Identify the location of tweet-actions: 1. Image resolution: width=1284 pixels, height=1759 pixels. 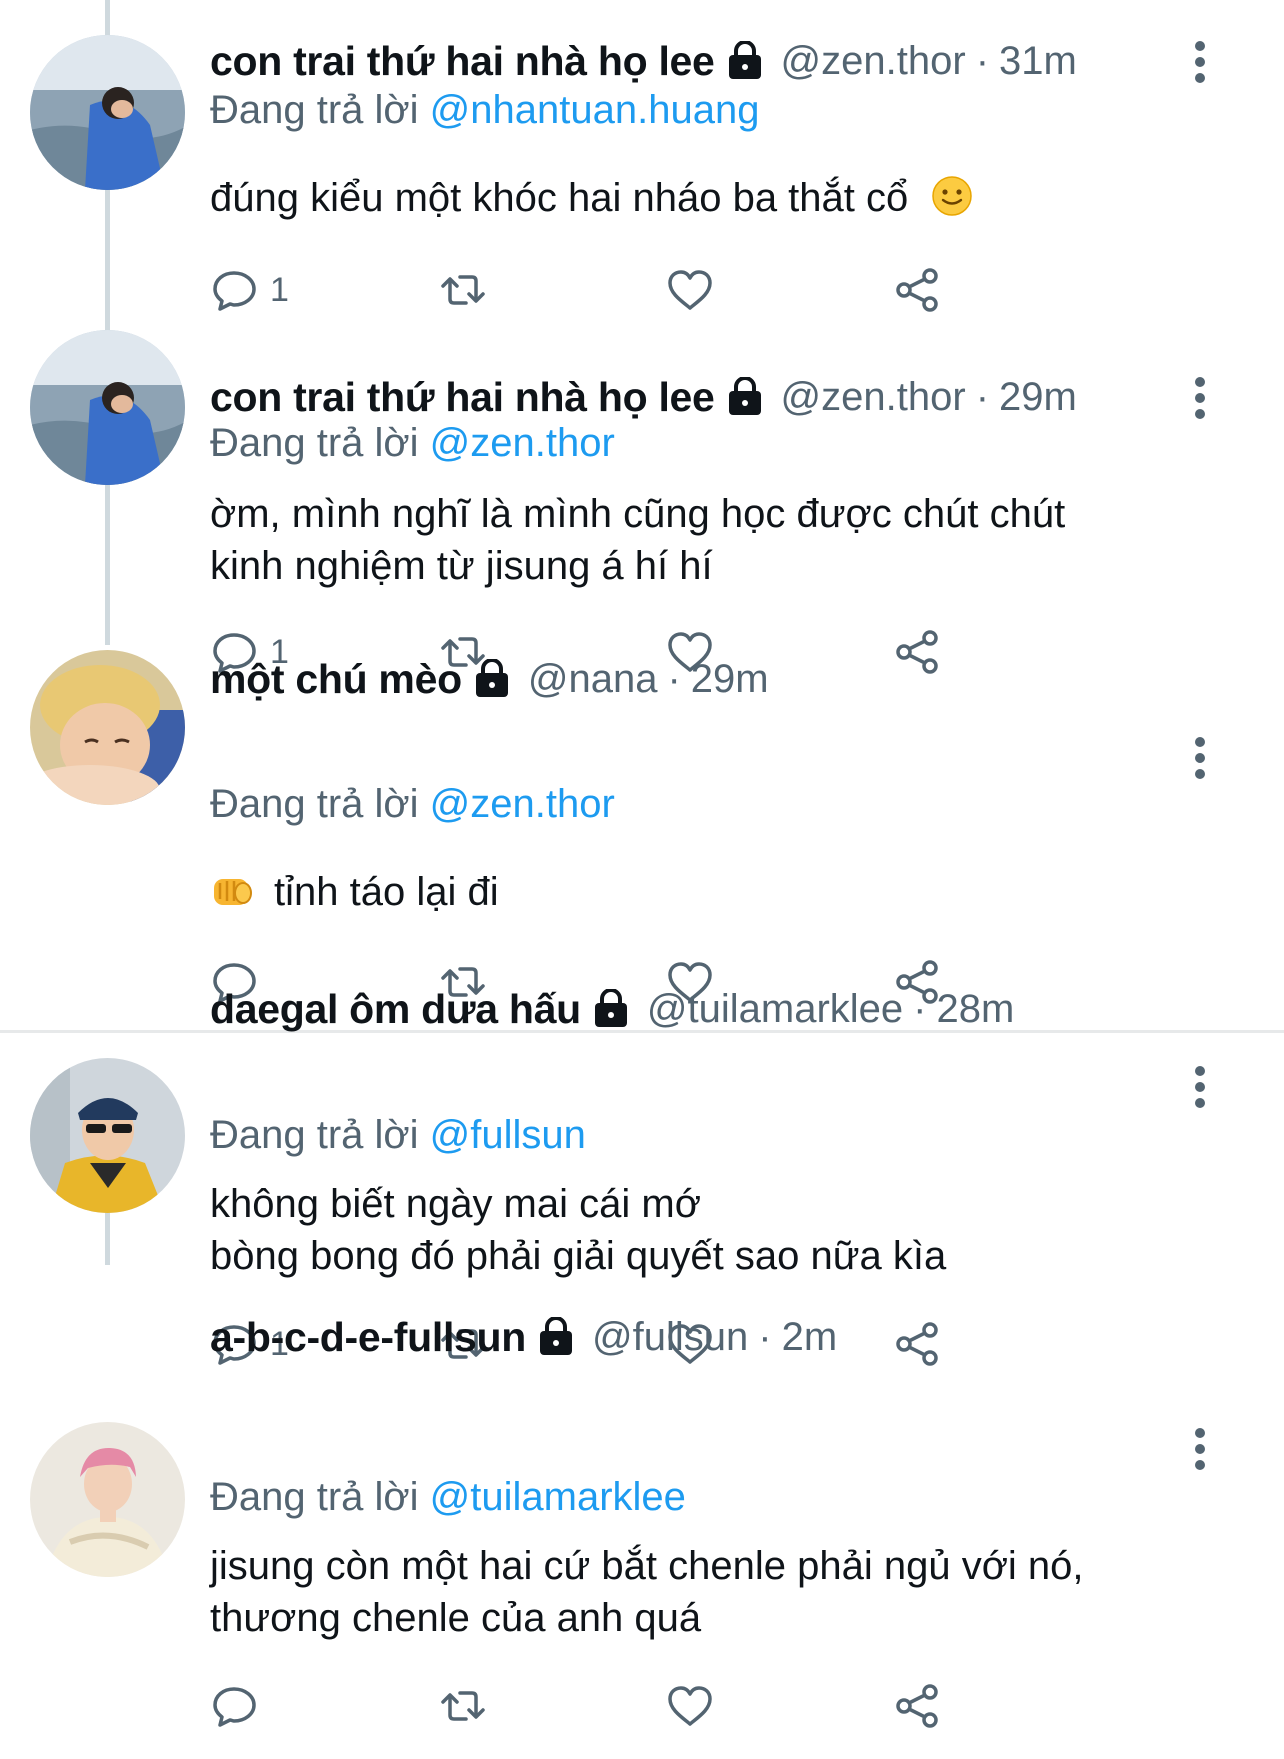
(660, 290).